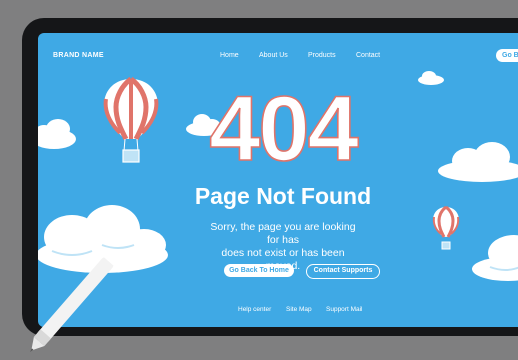 This screenshot has height=360, width=518. What do you see at coordinates (283, 233) in the screenshot?
I see `error-message-line-1: Sorry, the page you are looking for has` at bounding box center [283, 233].